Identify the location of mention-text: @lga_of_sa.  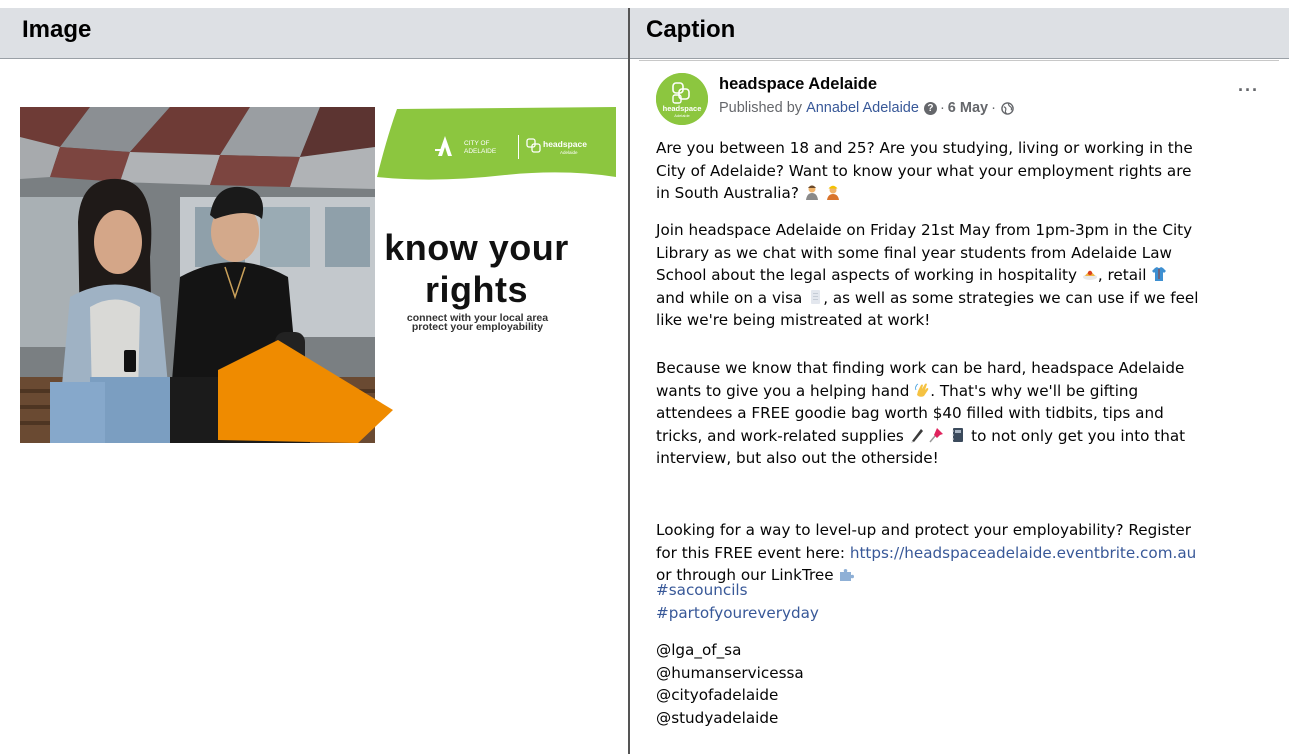
(699, 650).